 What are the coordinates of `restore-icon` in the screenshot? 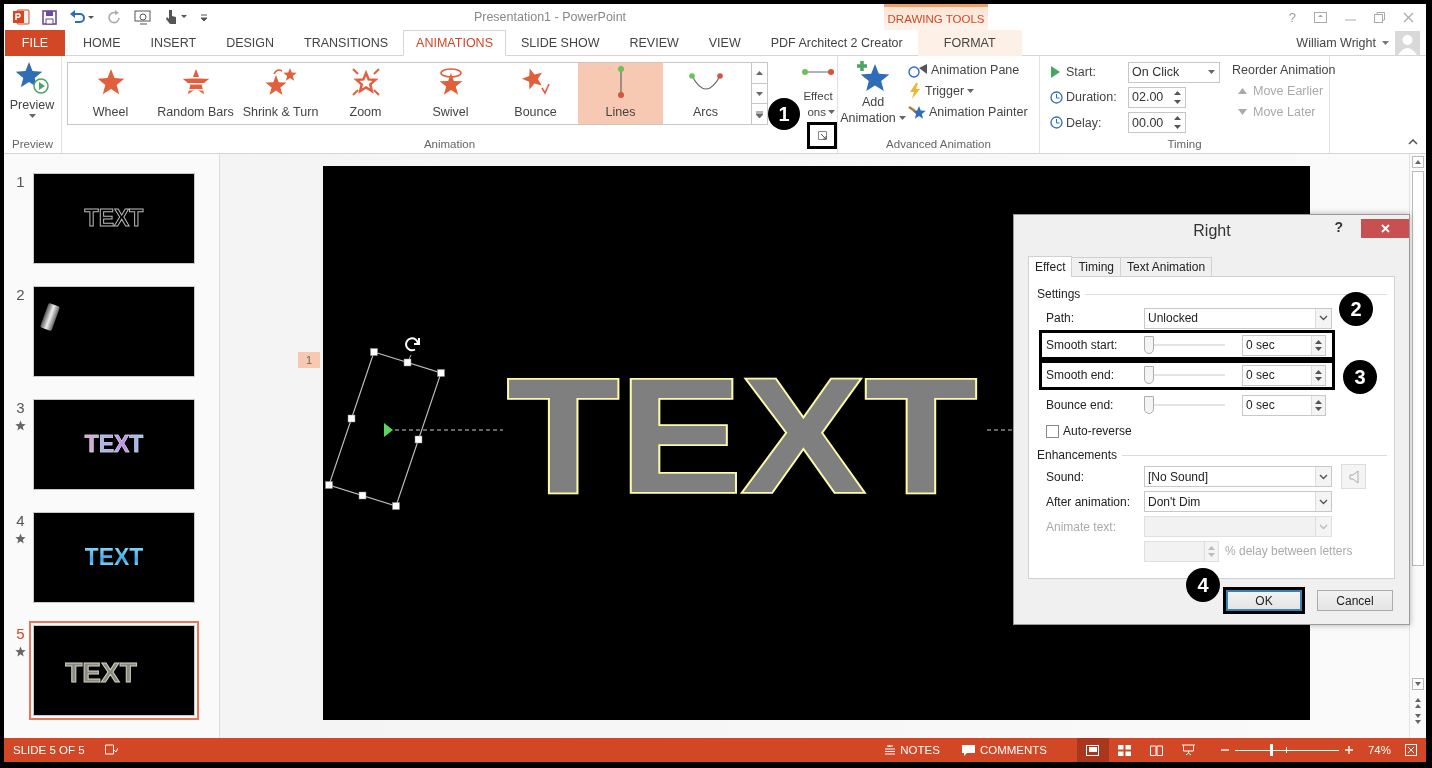 It's located at (1379, 17).